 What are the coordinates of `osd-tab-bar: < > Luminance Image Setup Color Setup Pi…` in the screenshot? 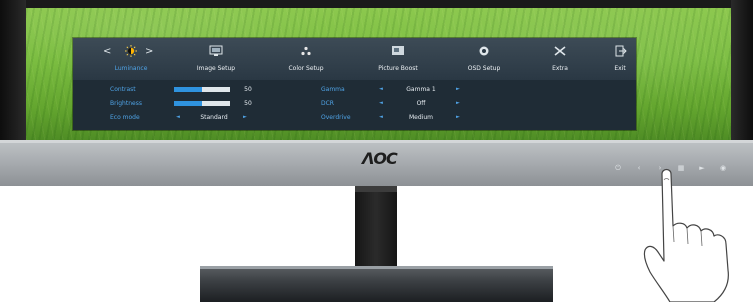 It's located at (354, 59).